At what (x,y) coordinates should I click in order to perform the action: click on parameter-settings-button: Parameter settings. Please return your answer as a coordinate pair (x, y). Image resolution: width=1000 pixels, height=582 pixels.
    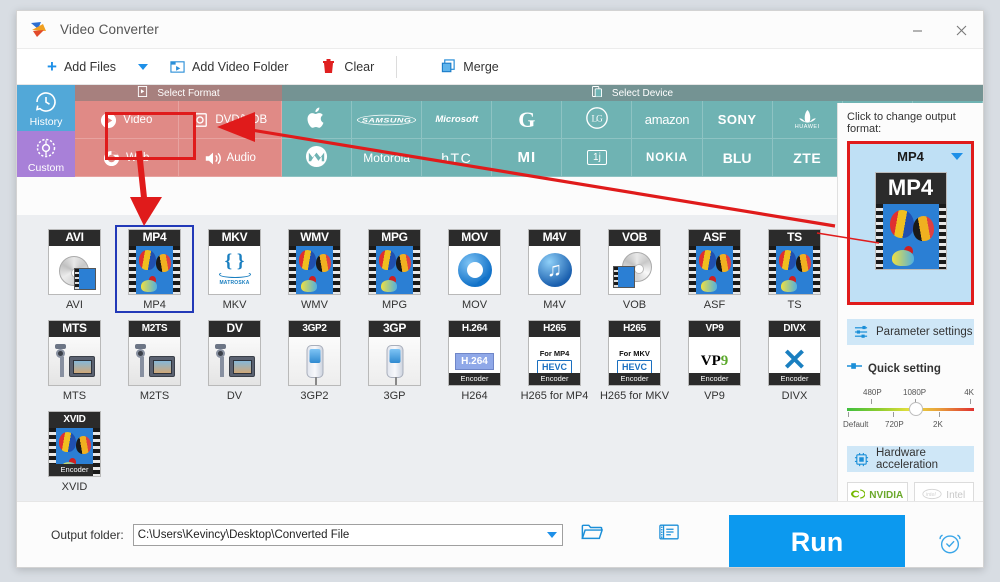
    Looking at the image, I should click on (910, 332).